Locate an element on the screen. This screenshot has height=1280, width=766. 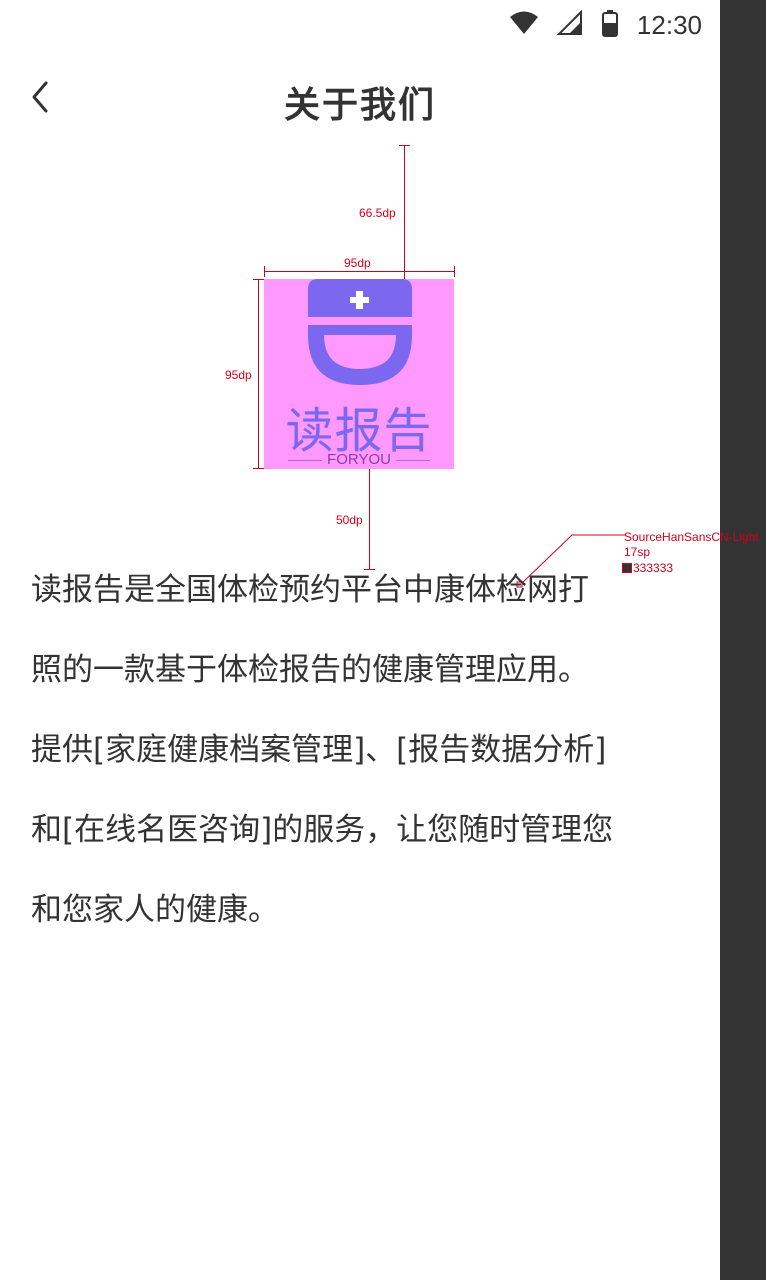
description-line-2: 照的一款基于体检报告的健康管理应用。 is located at coordinates (310, 670).